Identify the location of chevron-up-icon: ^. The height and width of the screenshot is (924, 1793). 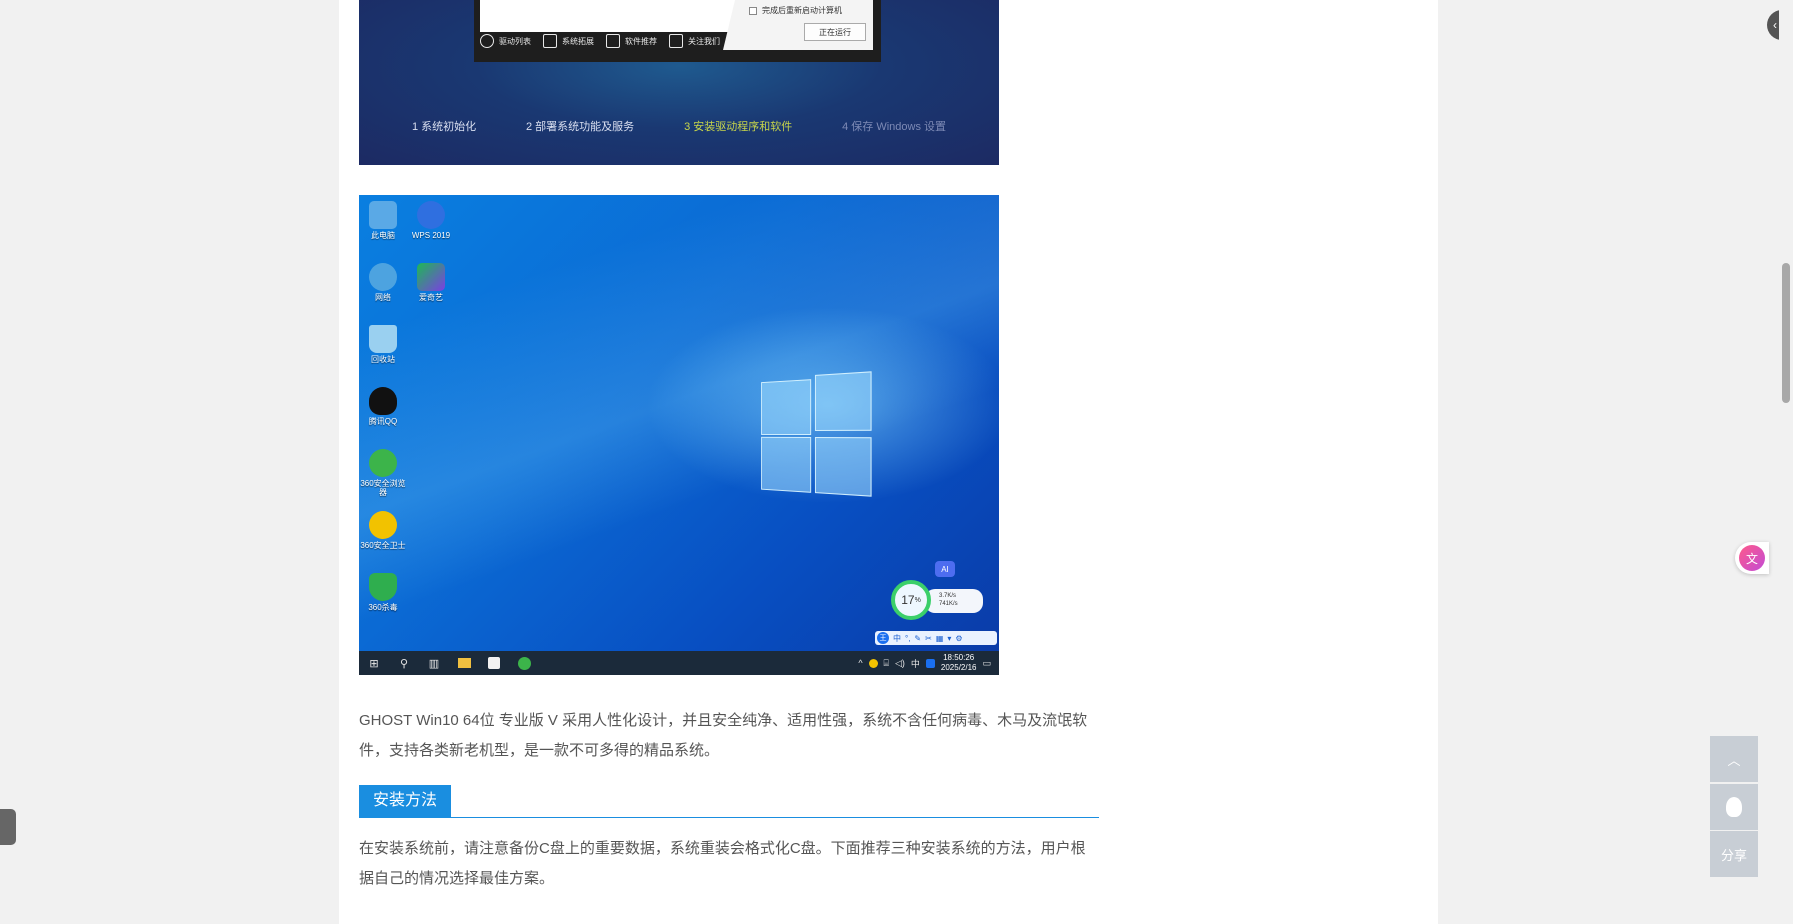
(860, 663).